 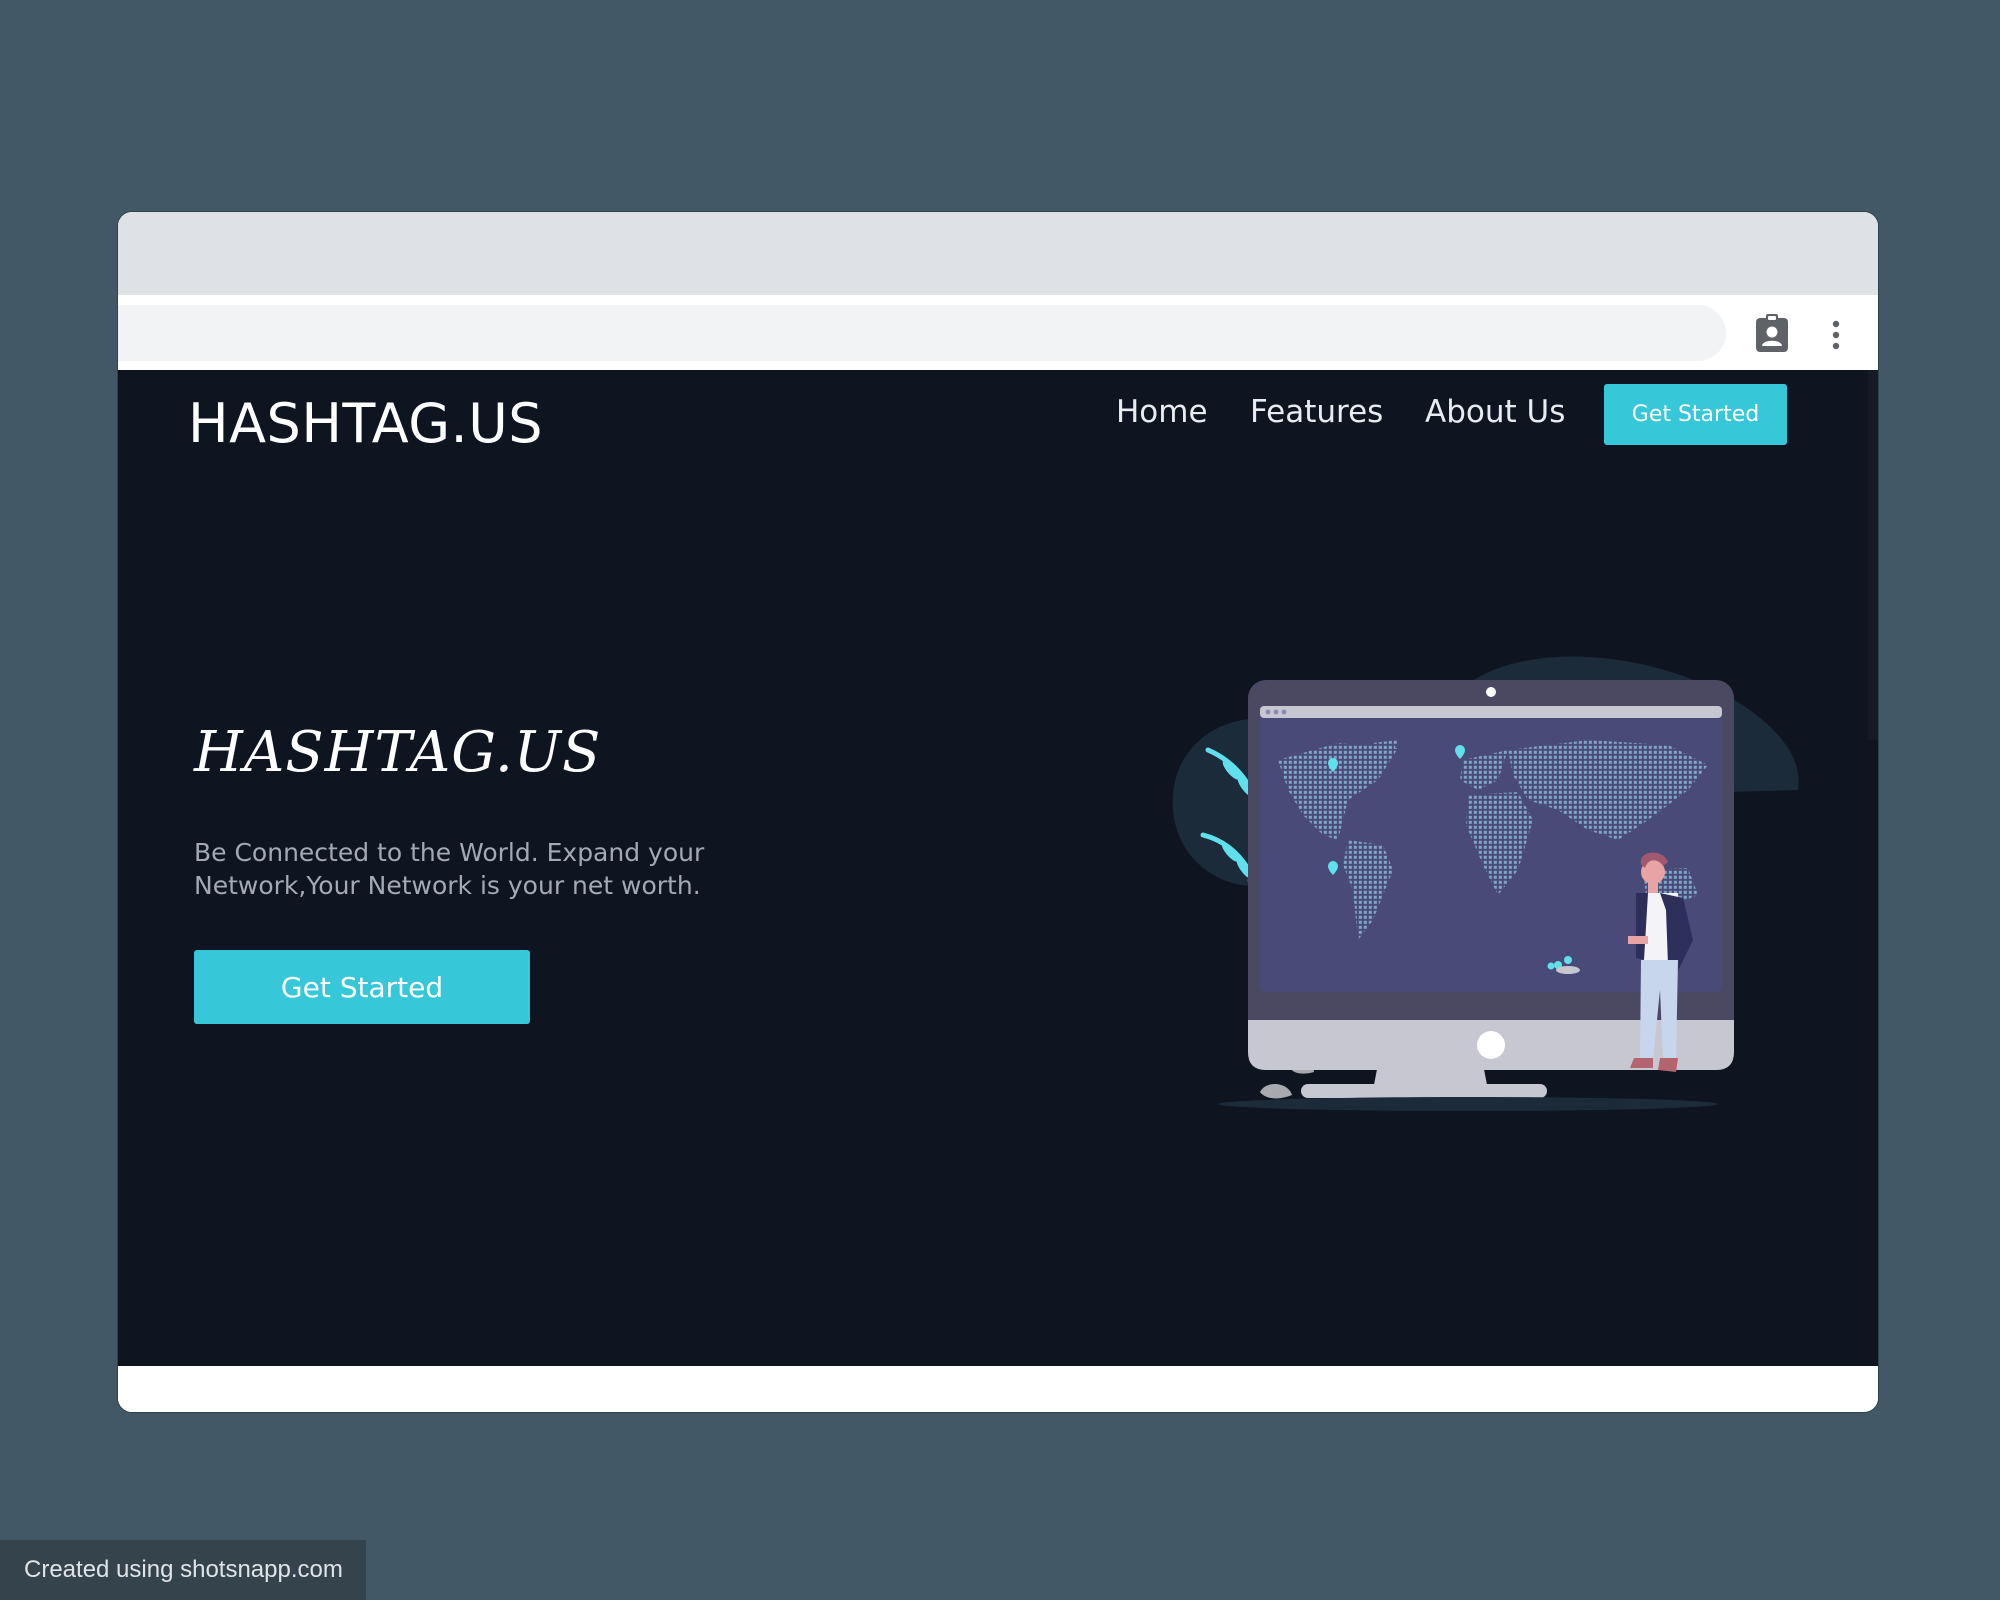 What do you see at coordinates (398, 752) in the screenshot?
I see `hero-title: HASHTAG.US` at bounding box center [398, 752].